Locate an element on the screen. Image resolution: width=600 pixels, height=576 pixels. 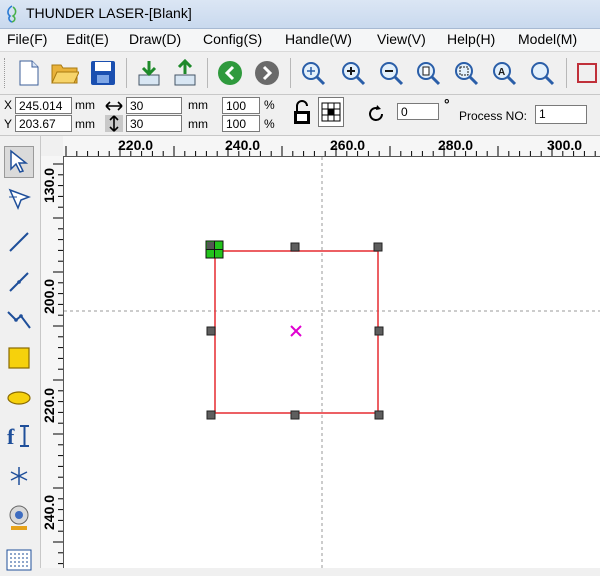
asterisk-point-icon is located at coordinates (19, 476).